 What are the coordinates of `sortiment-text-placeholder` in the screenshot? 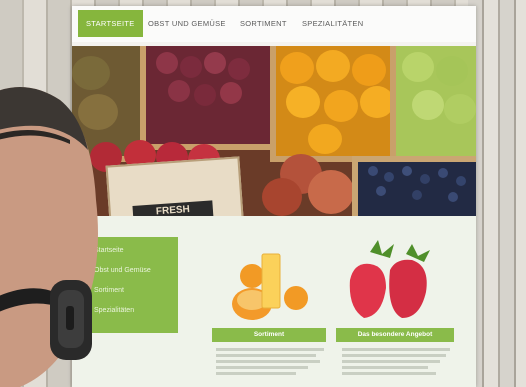 It's located at (270, 362).